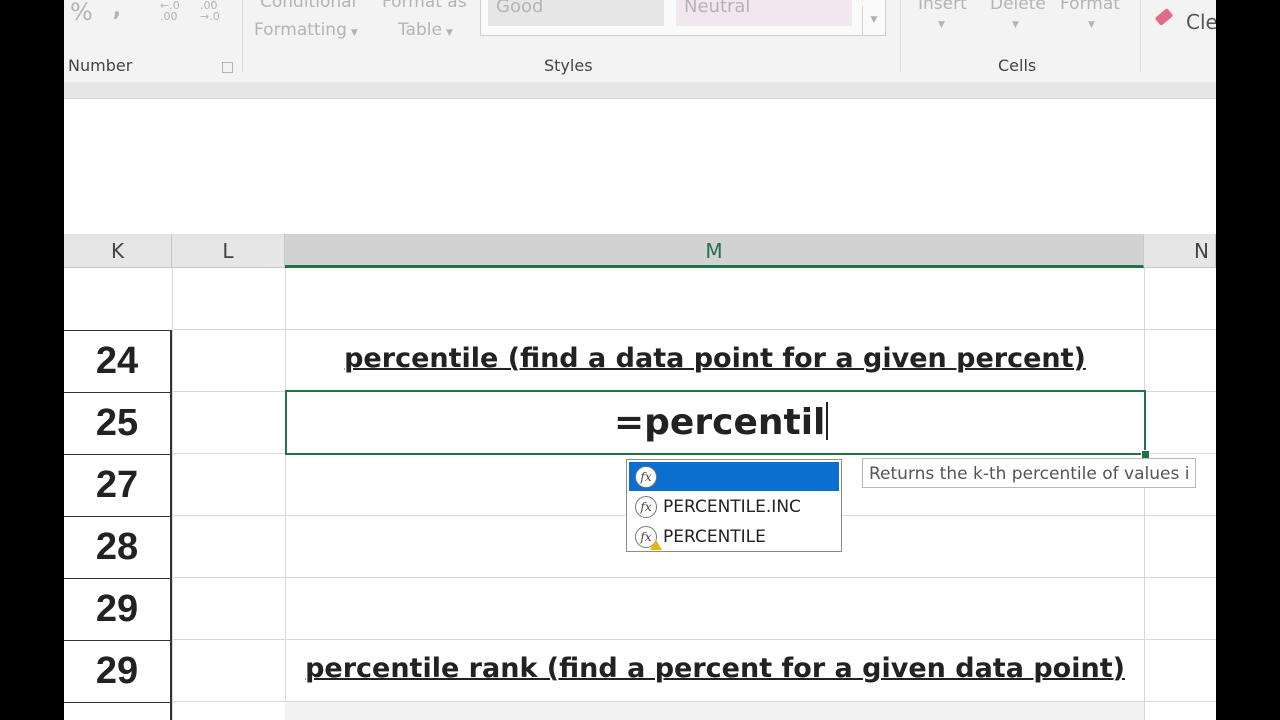 The height and width of the screenshot is (720, 1280). Describe the element at coordinates (1164, 17) in the screenshot. I see `eraser-icon` at that location.